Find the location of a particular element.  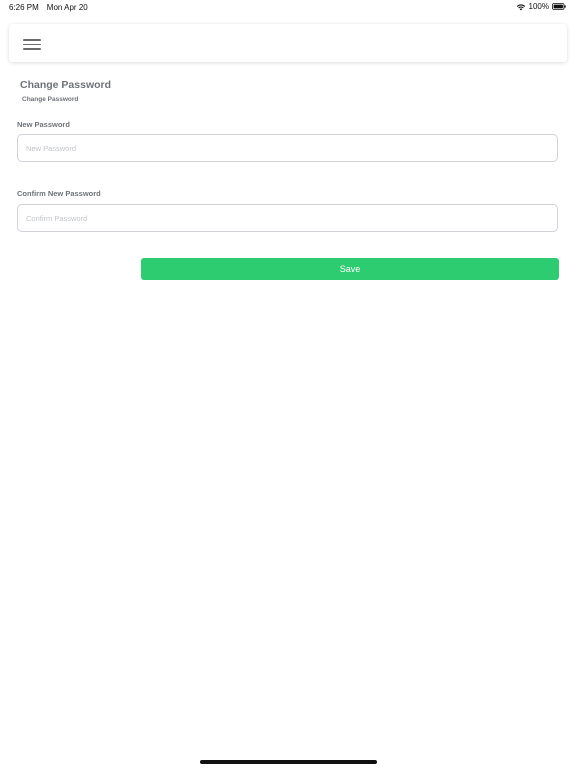

save-button: Save is located at coordinates (350, 269).